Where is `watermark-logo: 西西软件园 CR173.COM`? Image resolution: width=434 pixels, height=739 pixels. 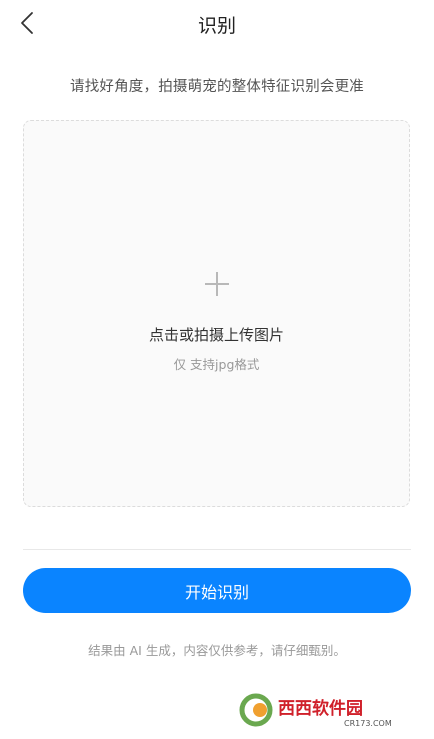
watermark-logo: 西西软件园 CR173.COM is located at coordinates (325, 710).